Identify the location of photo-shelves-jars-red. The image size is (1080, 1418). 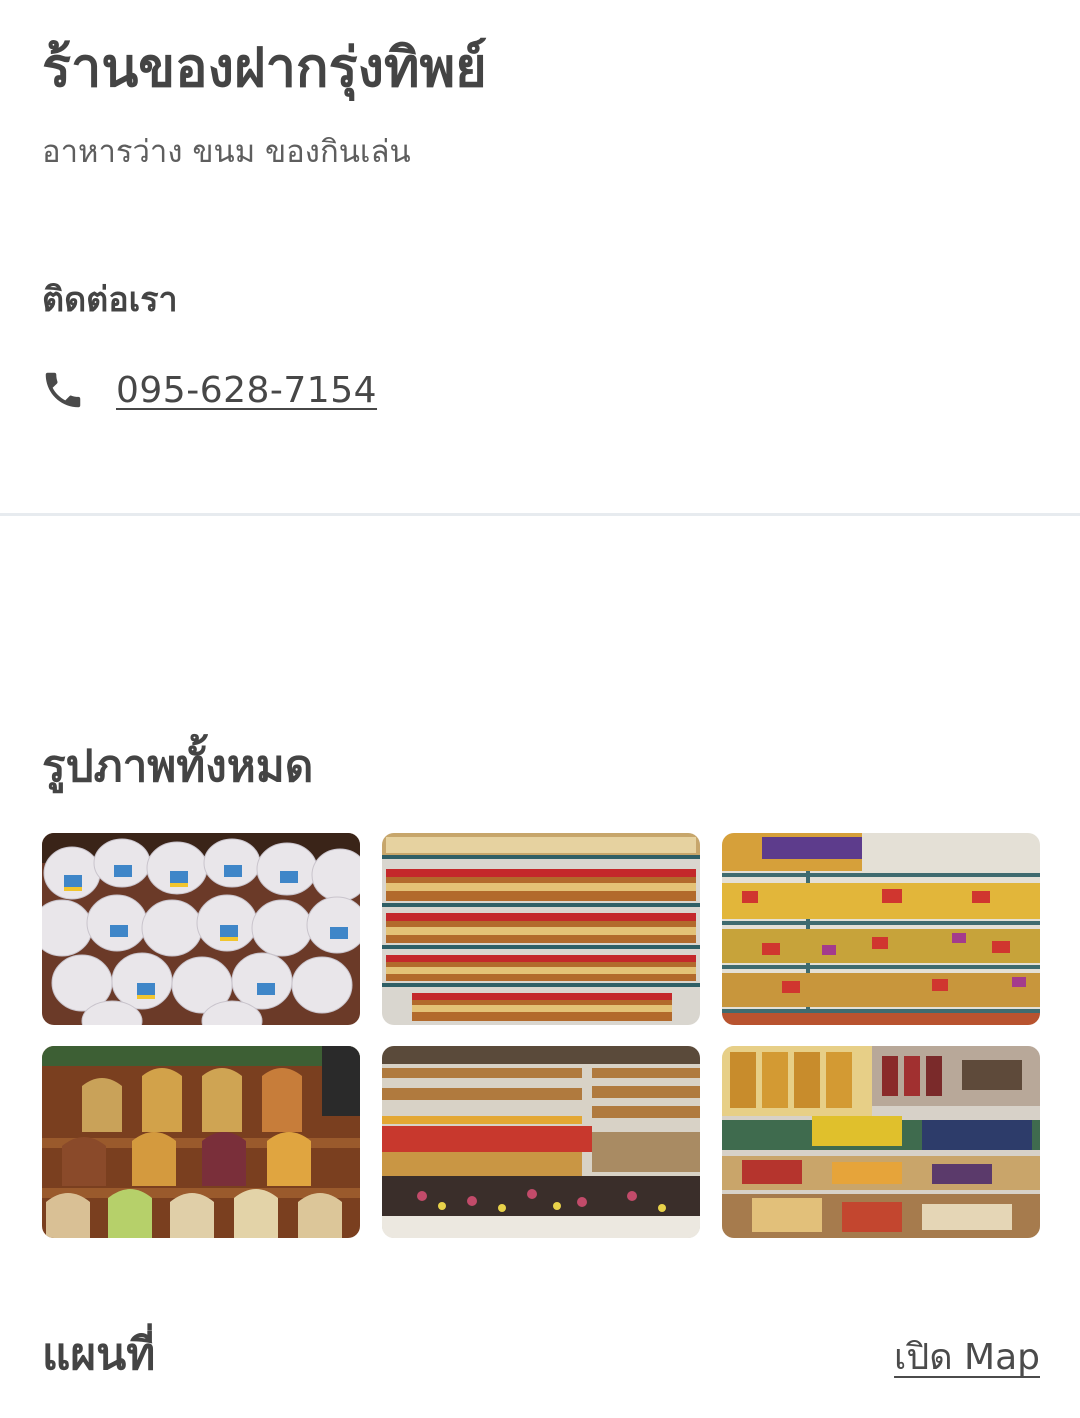
(541, 929).